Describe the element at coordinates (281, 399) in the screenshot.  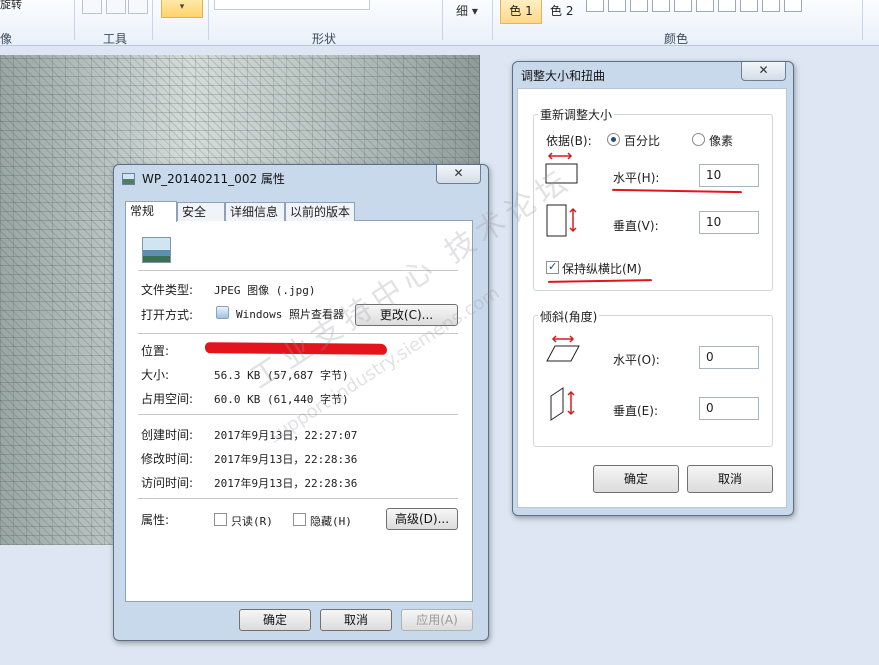
I see `disk-size-value: 60.0 KB (61,440 字节)` at that location.